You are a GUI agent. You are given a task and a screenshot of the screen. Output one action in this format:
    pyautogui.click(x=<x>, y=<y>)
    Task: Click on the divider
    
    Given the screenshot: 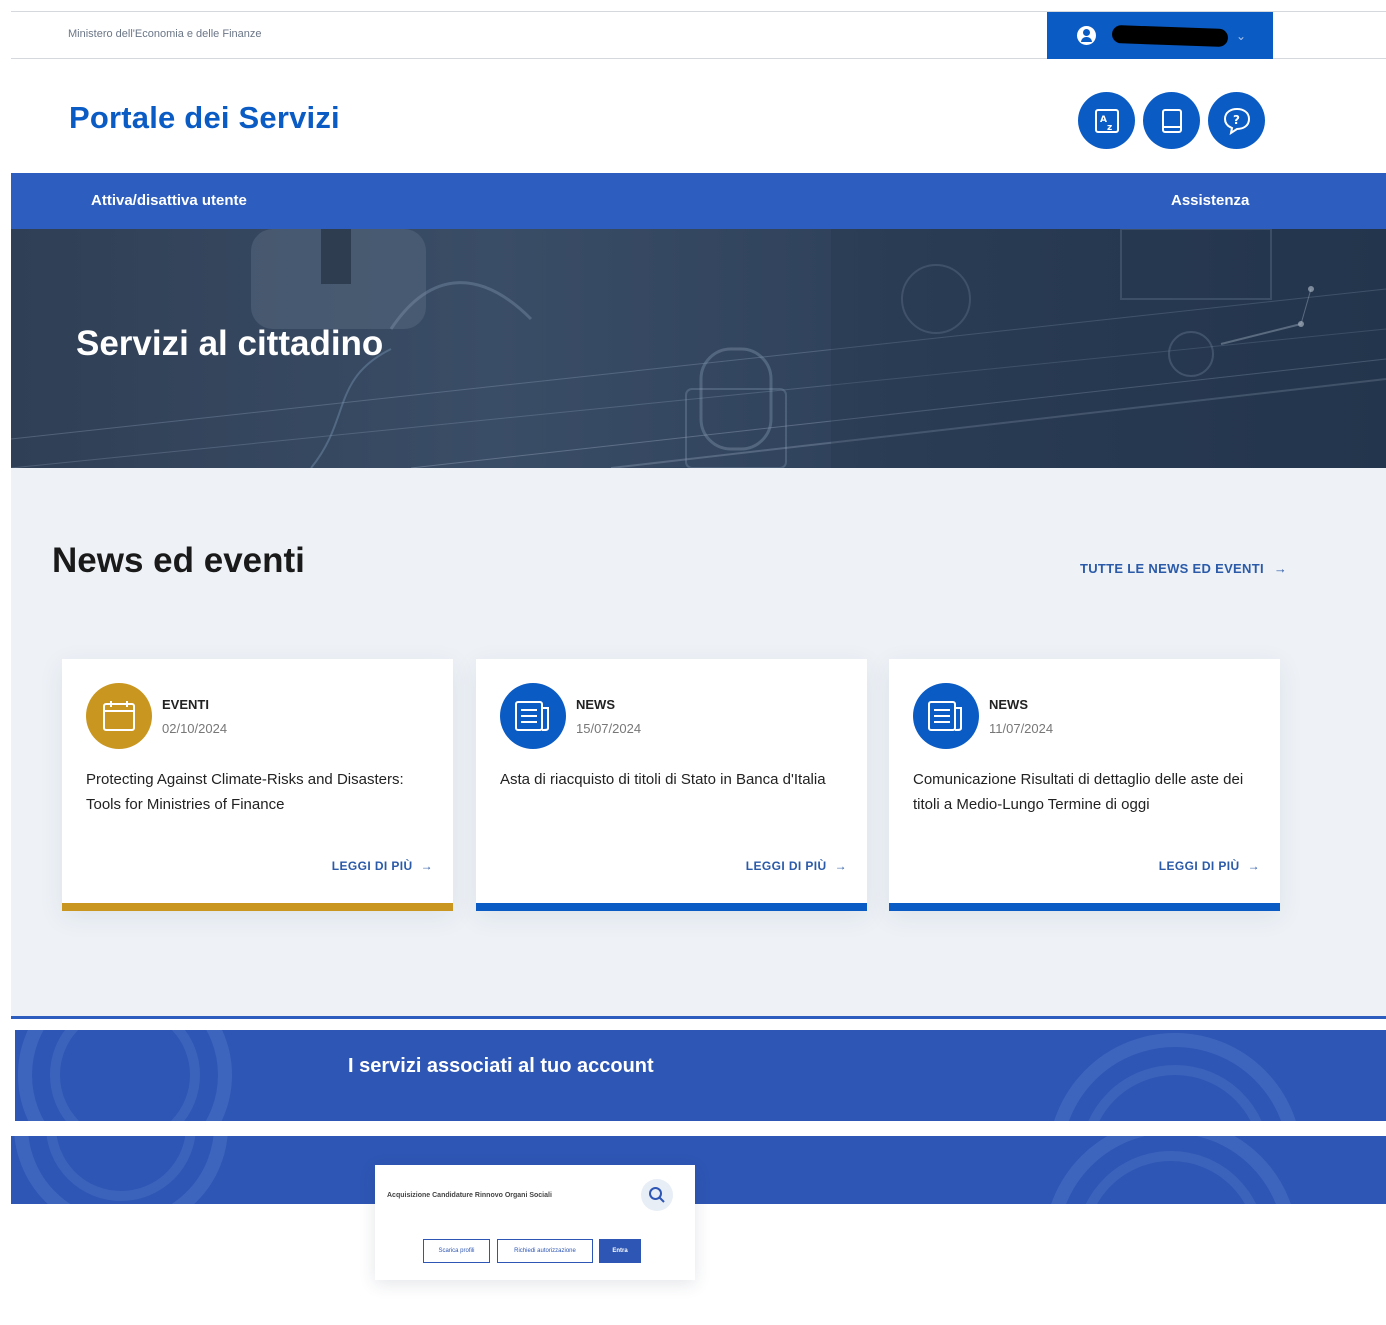 What is the action you would take?
    pyautogui.click(x=698, y=1017)
    